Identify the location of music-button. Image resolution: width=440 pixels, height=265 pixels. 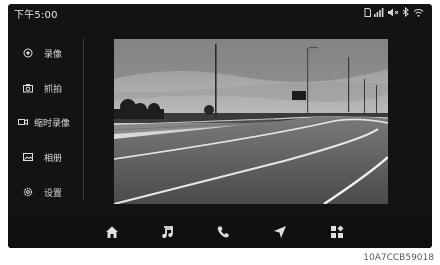
(167, 232).